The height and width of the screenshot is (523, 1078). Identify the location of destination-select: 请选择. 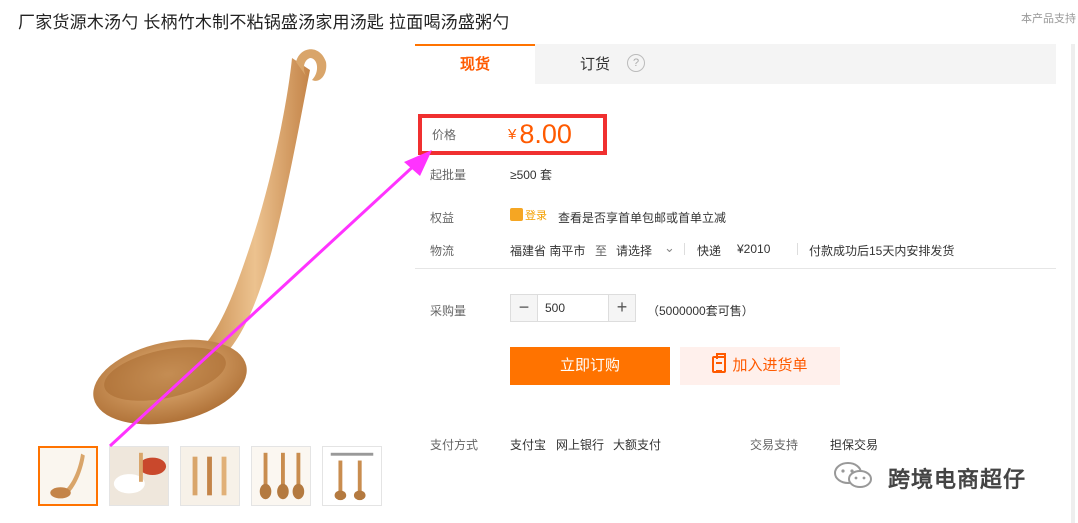
(634, 250).